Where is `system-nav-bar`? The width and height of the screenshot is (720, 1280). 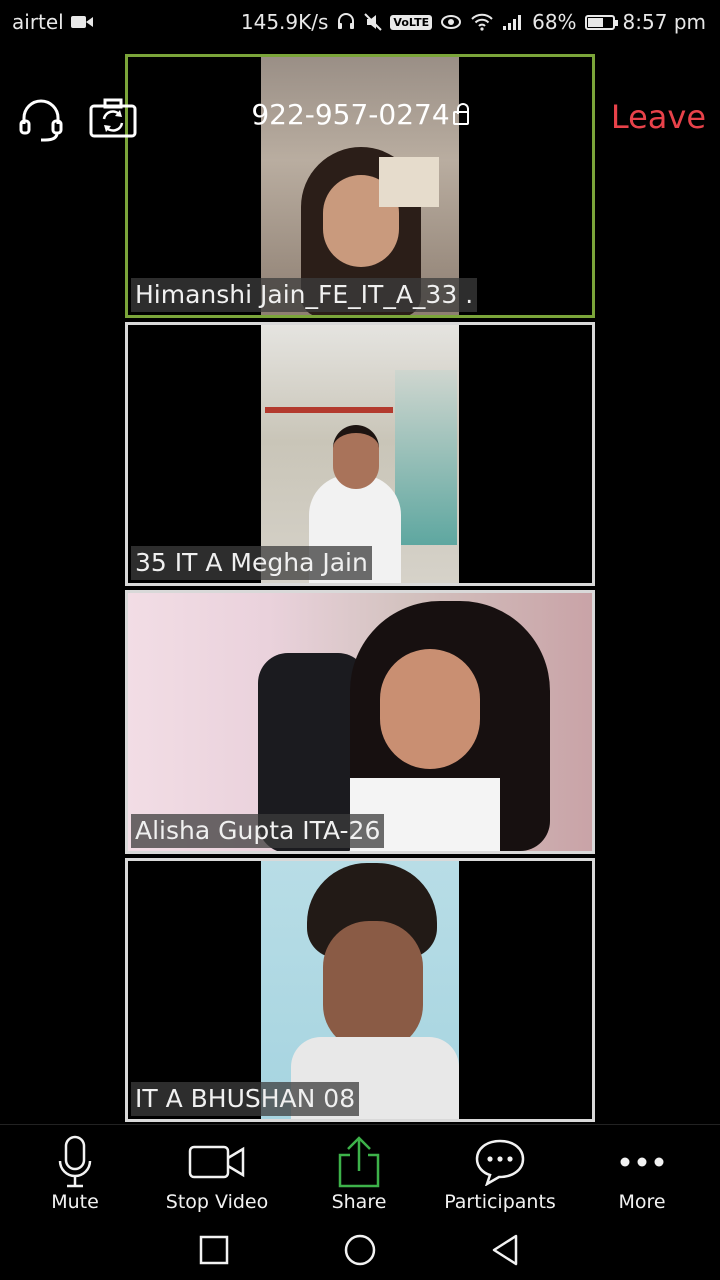
system-nav-bar is located at coordinates (360, 1250).